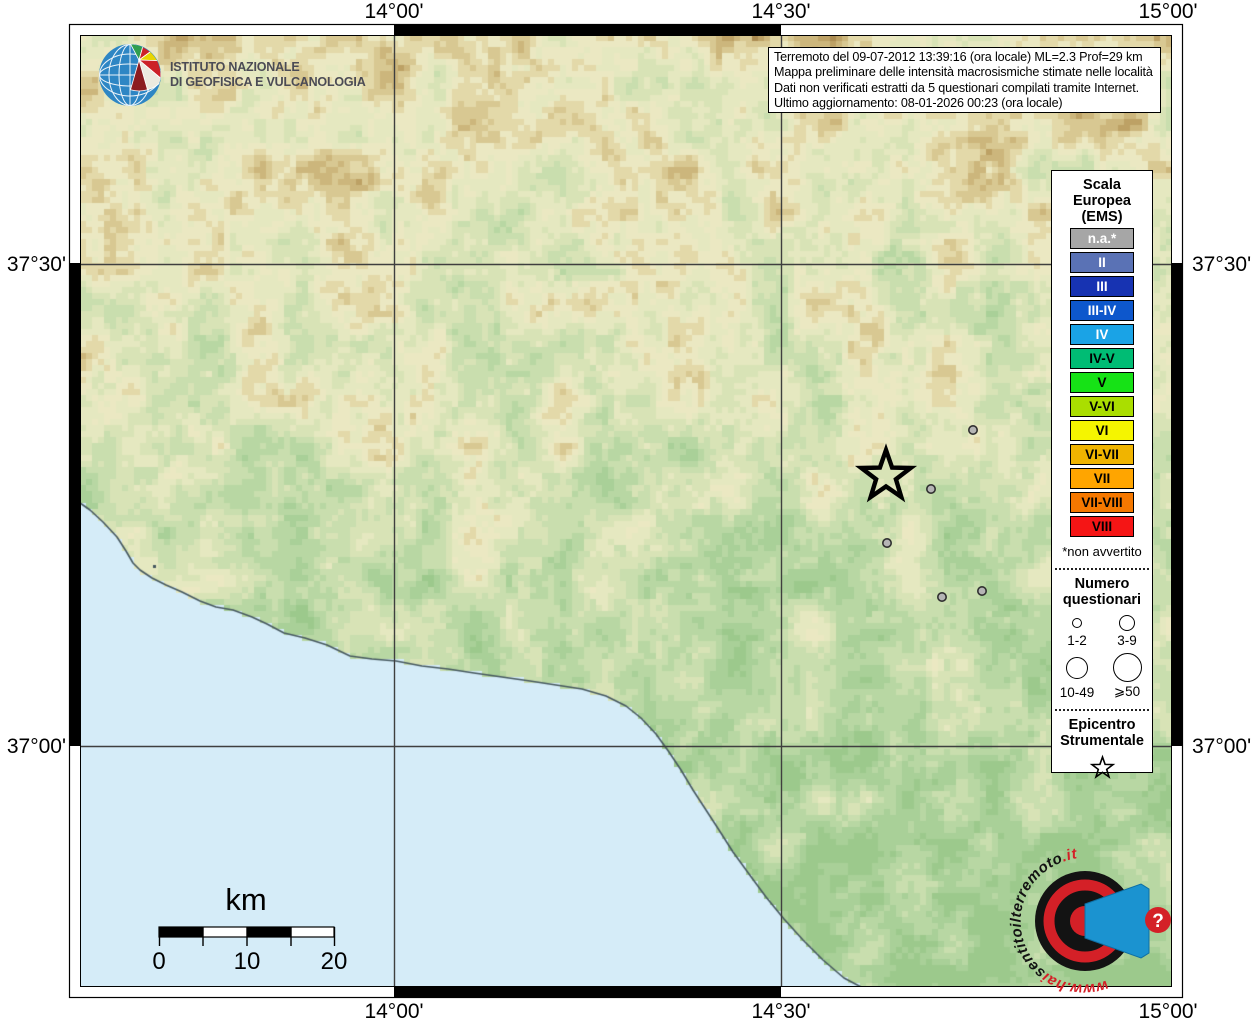 The image size is (1254, 1024). I want to click on axis-label-left-37-30: 37°30', so click(36, 264).